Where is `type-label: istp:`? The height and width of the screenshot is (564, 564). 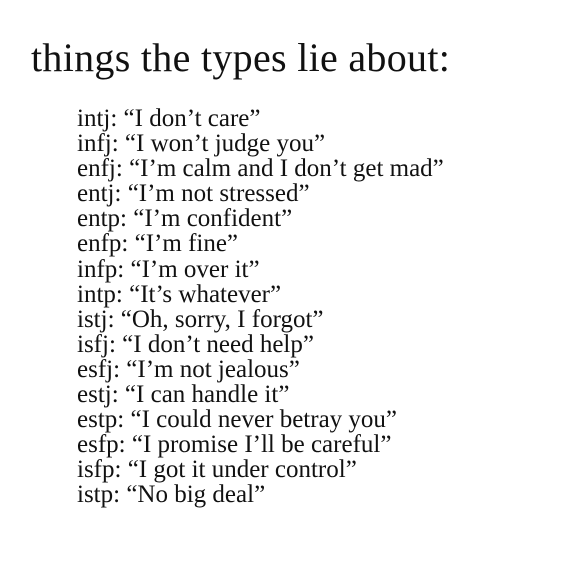 type-label: istp: is located at coordinates (99, 495).